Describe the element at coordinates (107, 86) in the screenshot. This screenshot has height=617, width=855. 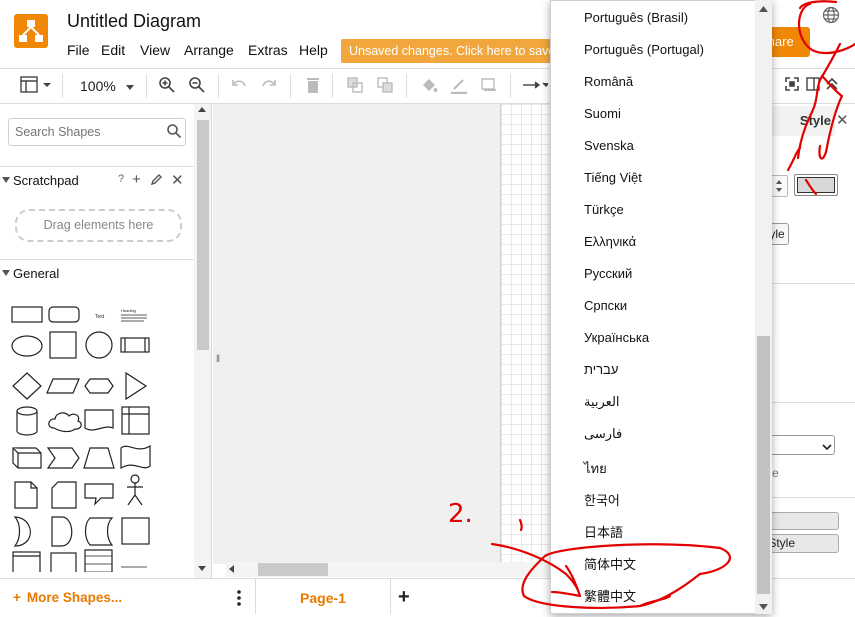
I see `zoom-level: 100%` at that location.